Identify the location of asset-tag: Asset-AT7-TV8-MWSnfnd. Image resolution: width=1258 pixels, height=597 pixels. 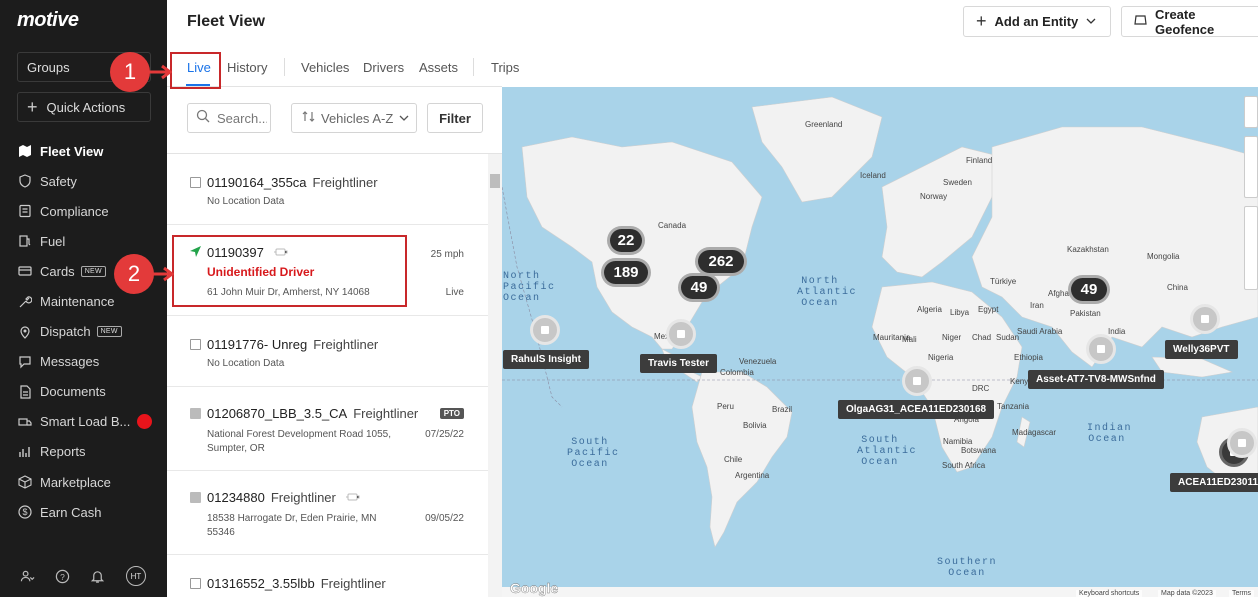
(1096, 379).